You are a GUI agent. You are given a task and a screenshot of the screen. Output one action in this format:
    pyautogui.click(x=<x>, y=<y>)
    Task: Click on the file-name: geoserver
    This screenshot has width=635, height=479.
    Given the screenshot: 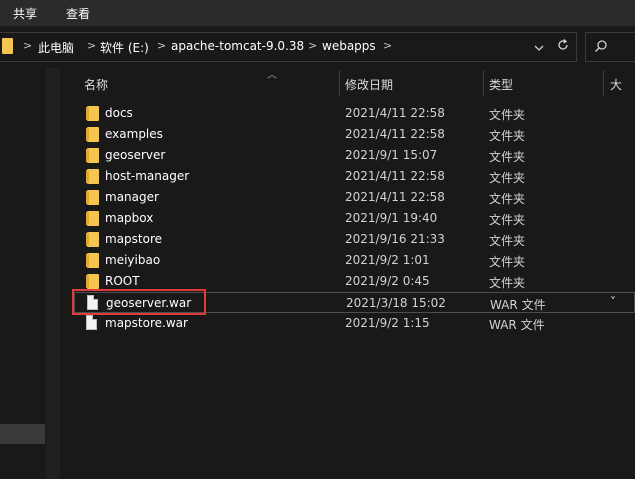 What is the action you would take?
    pyautogui.click(x=135, y=155)
    